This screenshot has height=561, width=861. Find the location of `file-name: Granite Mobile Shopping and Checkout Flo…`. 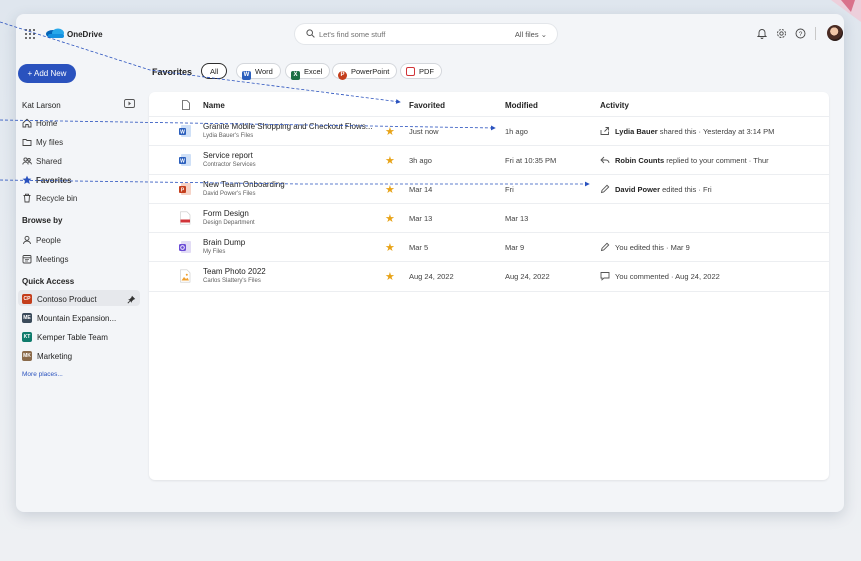

file-name: Granite Mobile Shopping and Checkout Flo… is located at coordinates (287, 126).